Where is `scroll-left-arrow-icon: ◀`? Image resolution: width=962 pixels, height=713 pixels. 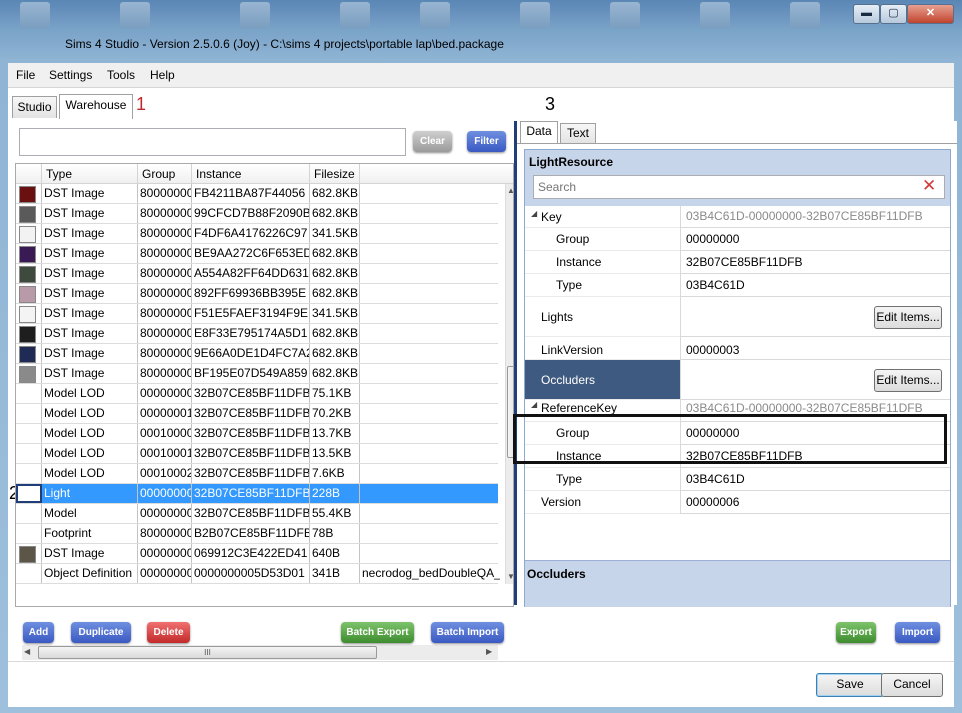 scroll-left-arrow-icon: ◀ is located at coordinates (27, 651).